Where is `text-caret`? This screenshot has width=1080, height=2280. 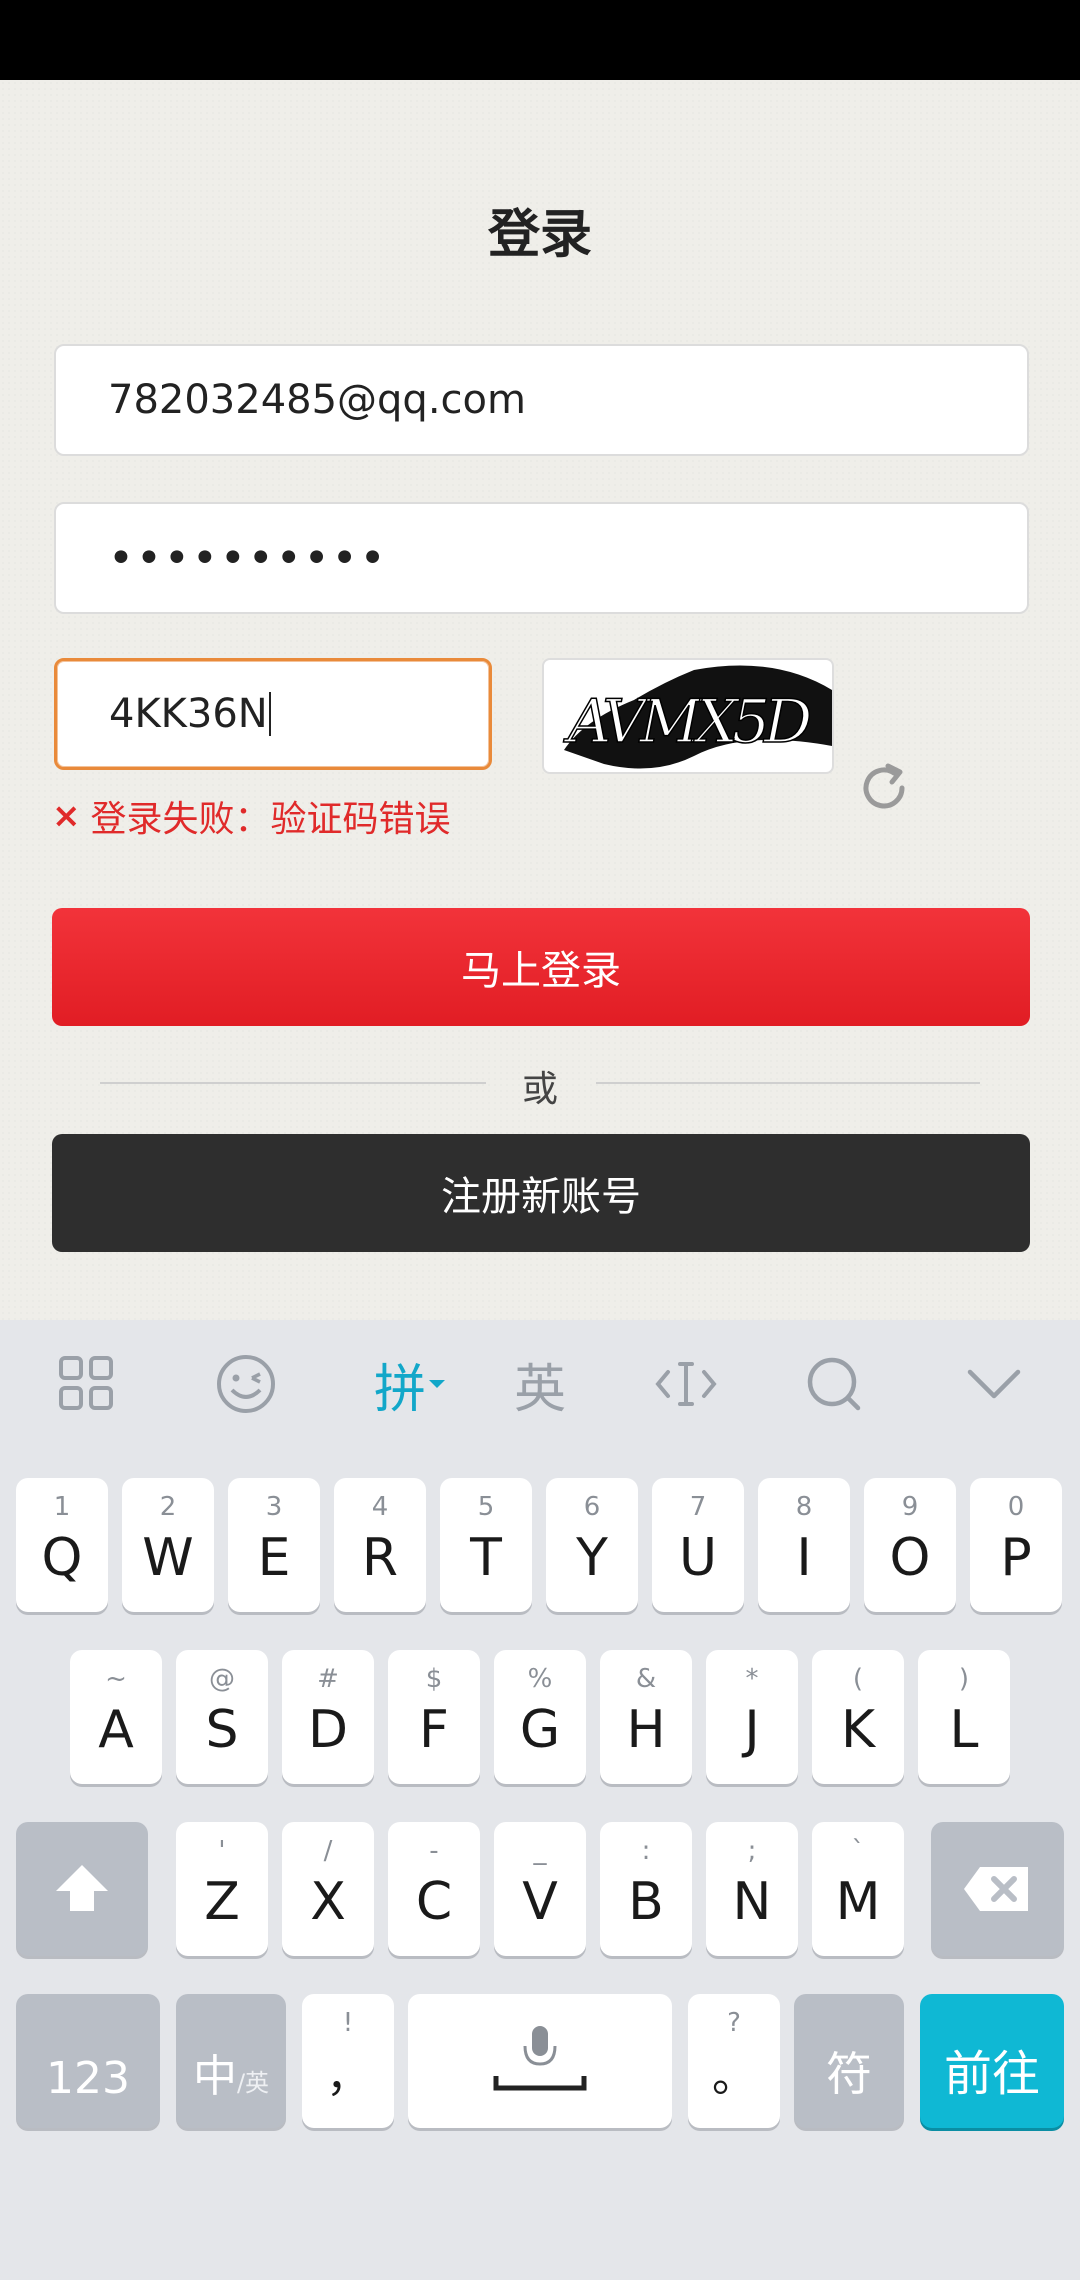 text-caret is located at coordinates (269, 714).